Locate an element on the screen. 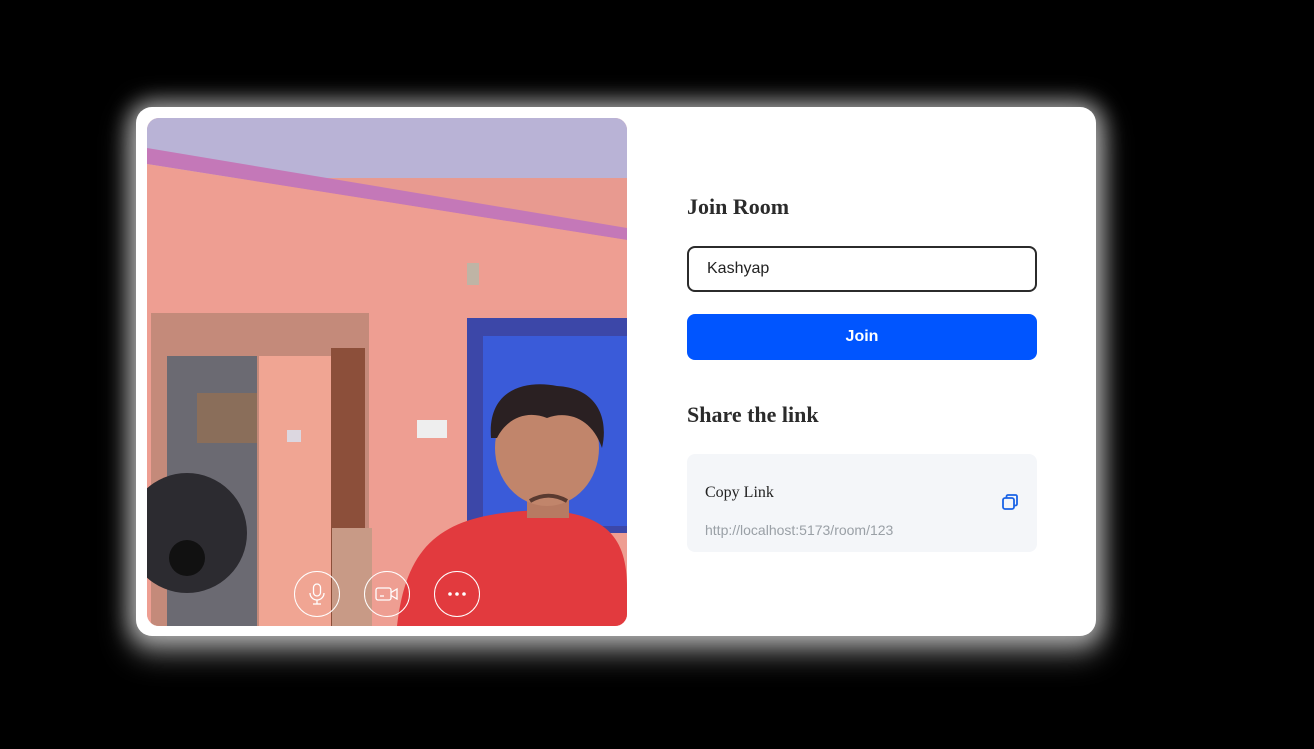 This screenshot has height=749, width=1314. camera-icon is located at coordinates (386, 594).